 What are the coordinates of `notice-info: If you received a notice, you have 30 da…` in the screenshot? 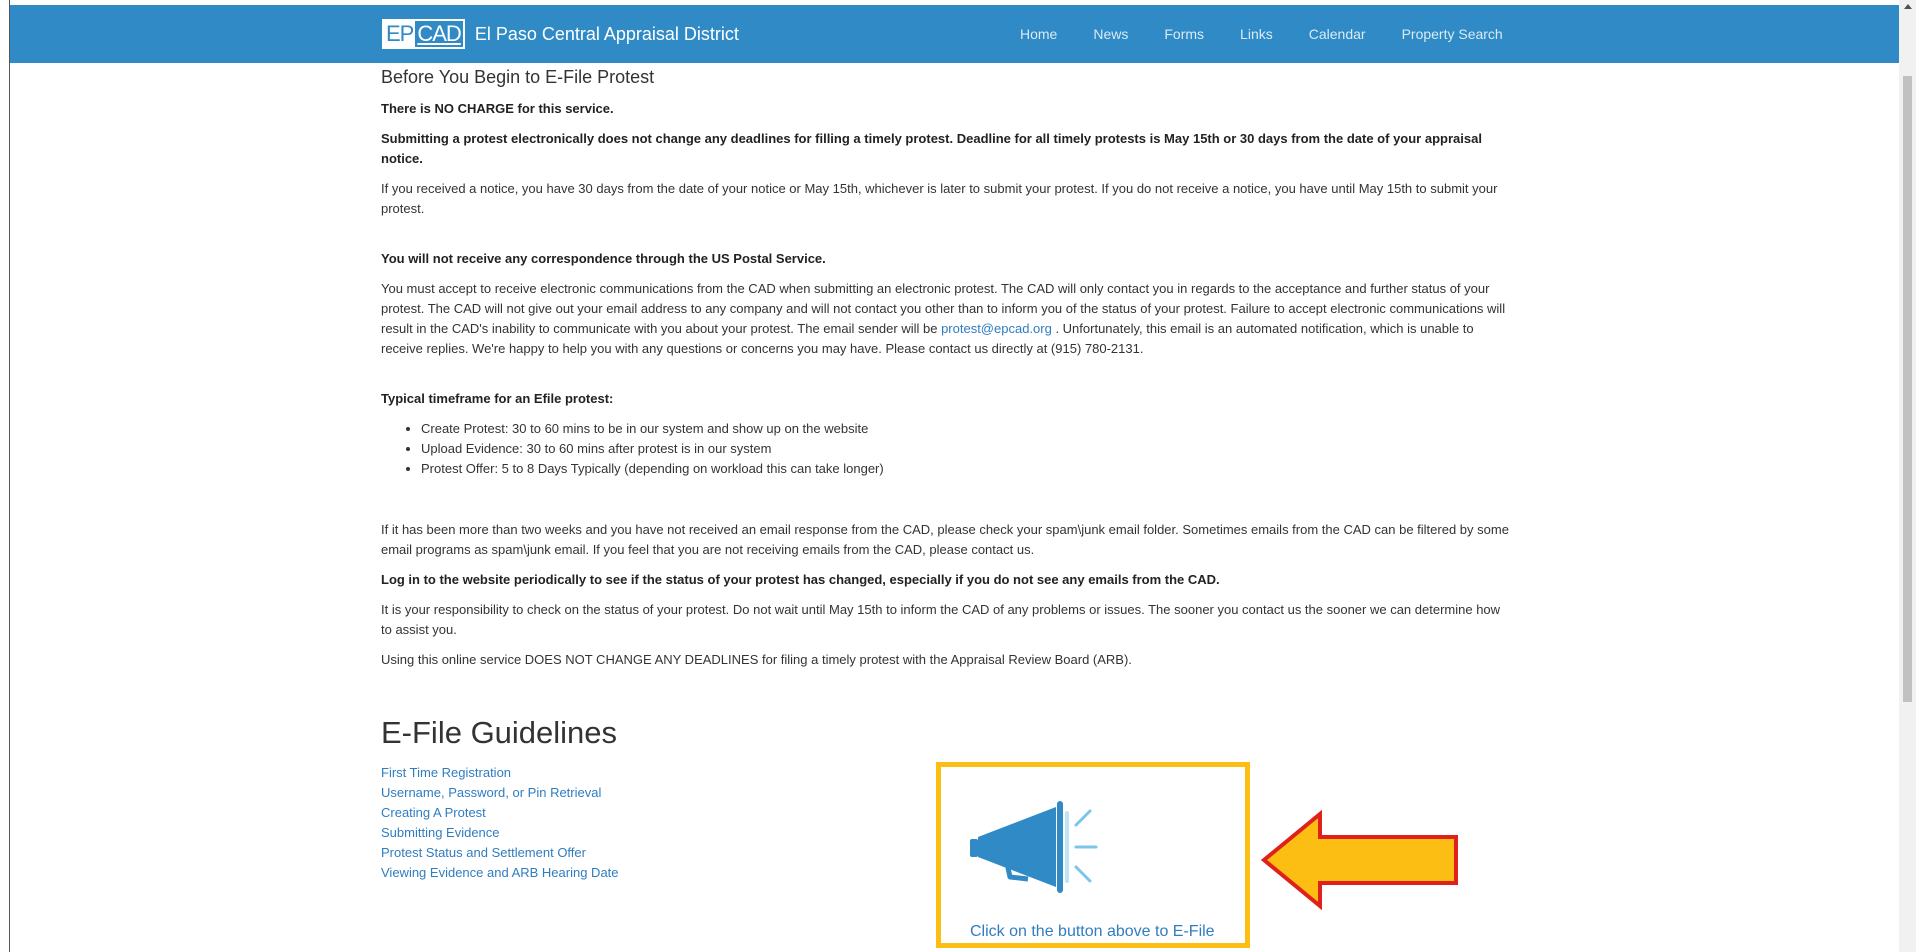 It's located at (939, 198).